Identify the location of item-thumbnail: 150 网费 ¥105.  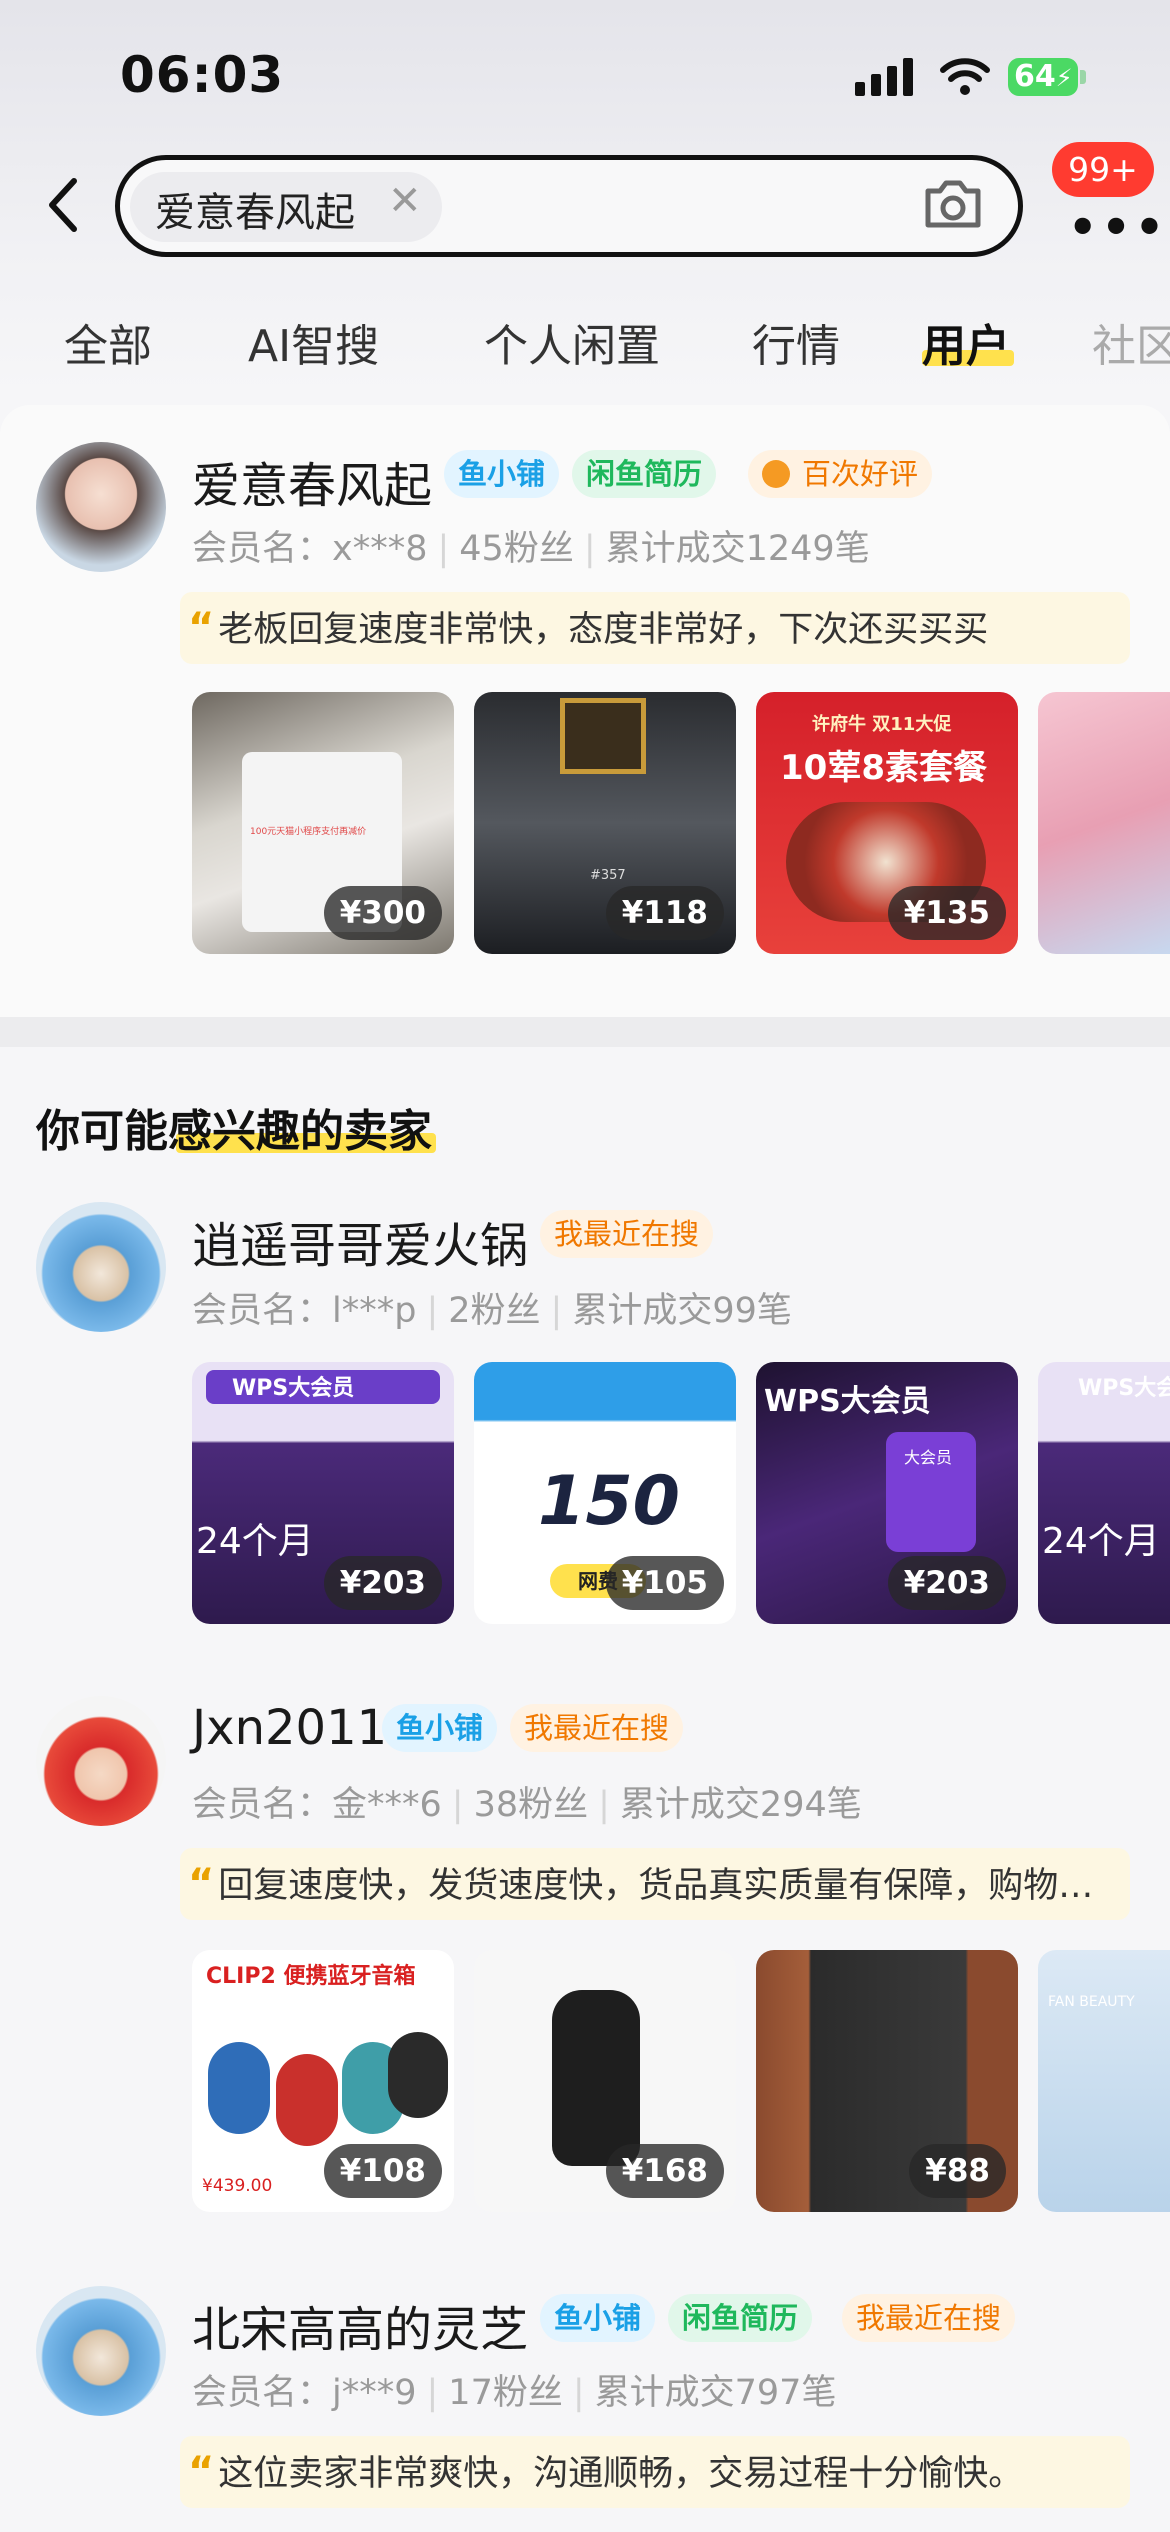
(605, 1493).